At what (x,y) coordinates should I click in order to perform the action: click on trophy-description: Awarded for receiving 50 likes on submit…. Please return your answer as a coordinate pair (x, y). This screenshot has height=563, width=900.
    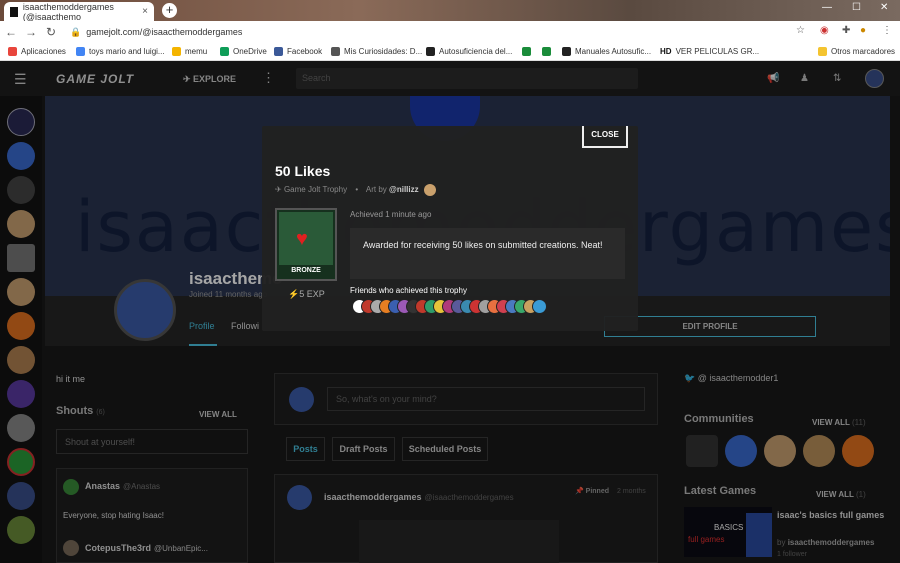
    Looking at the image, I should click on (487, 253).